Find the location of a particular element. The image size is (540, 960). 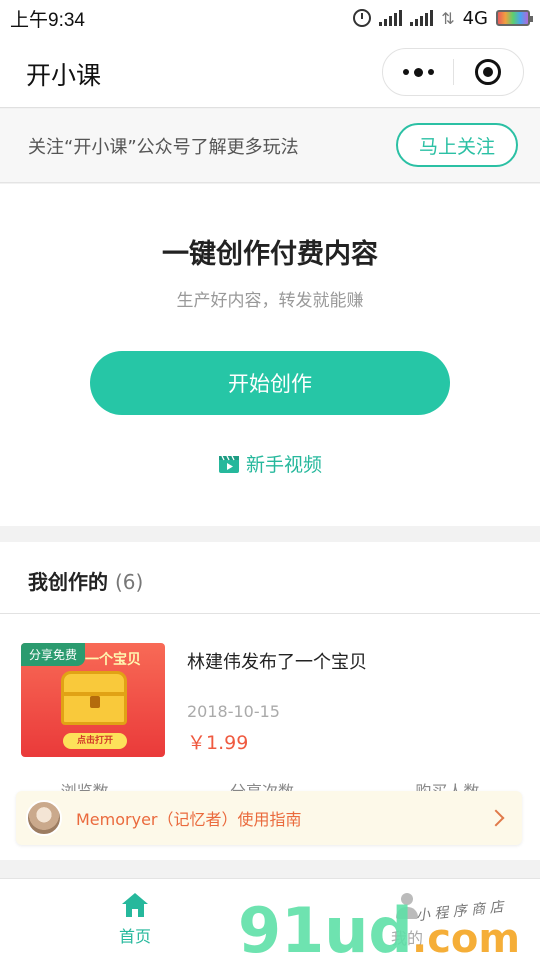

tab-mine-label: 我的 is located at coordinates (406, 938).